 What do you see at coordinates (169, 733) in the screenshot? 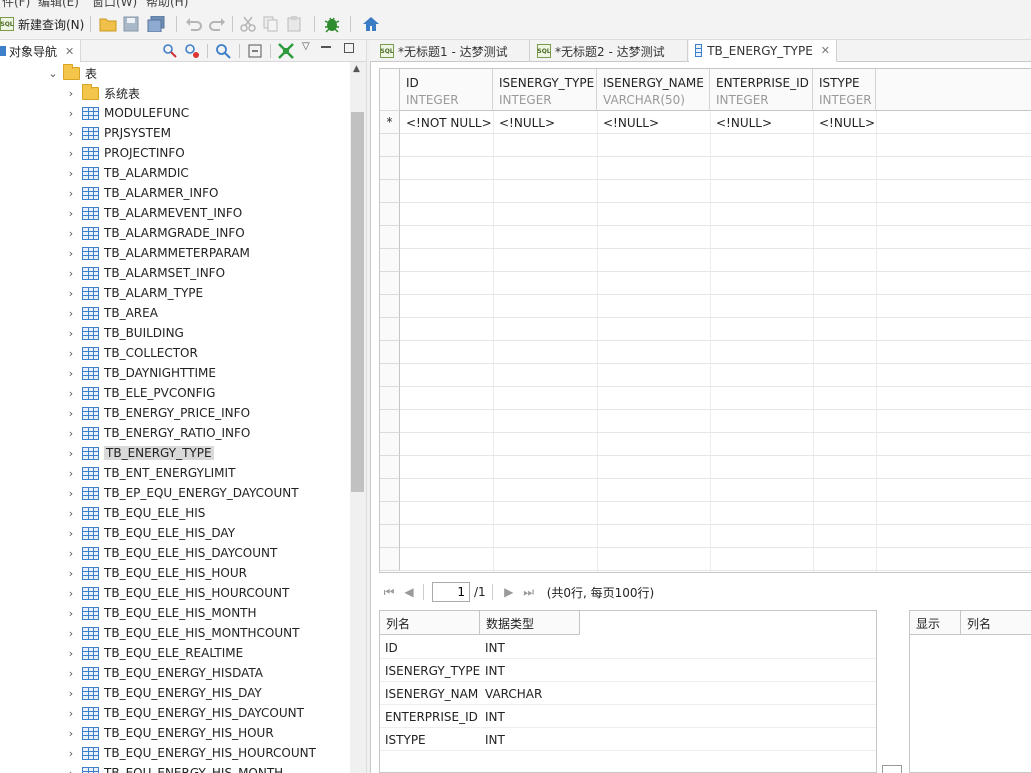
I see `tree-item: › TB_EQU_ENERGY_HIS_HOUR` at bounding box center [169, 733].